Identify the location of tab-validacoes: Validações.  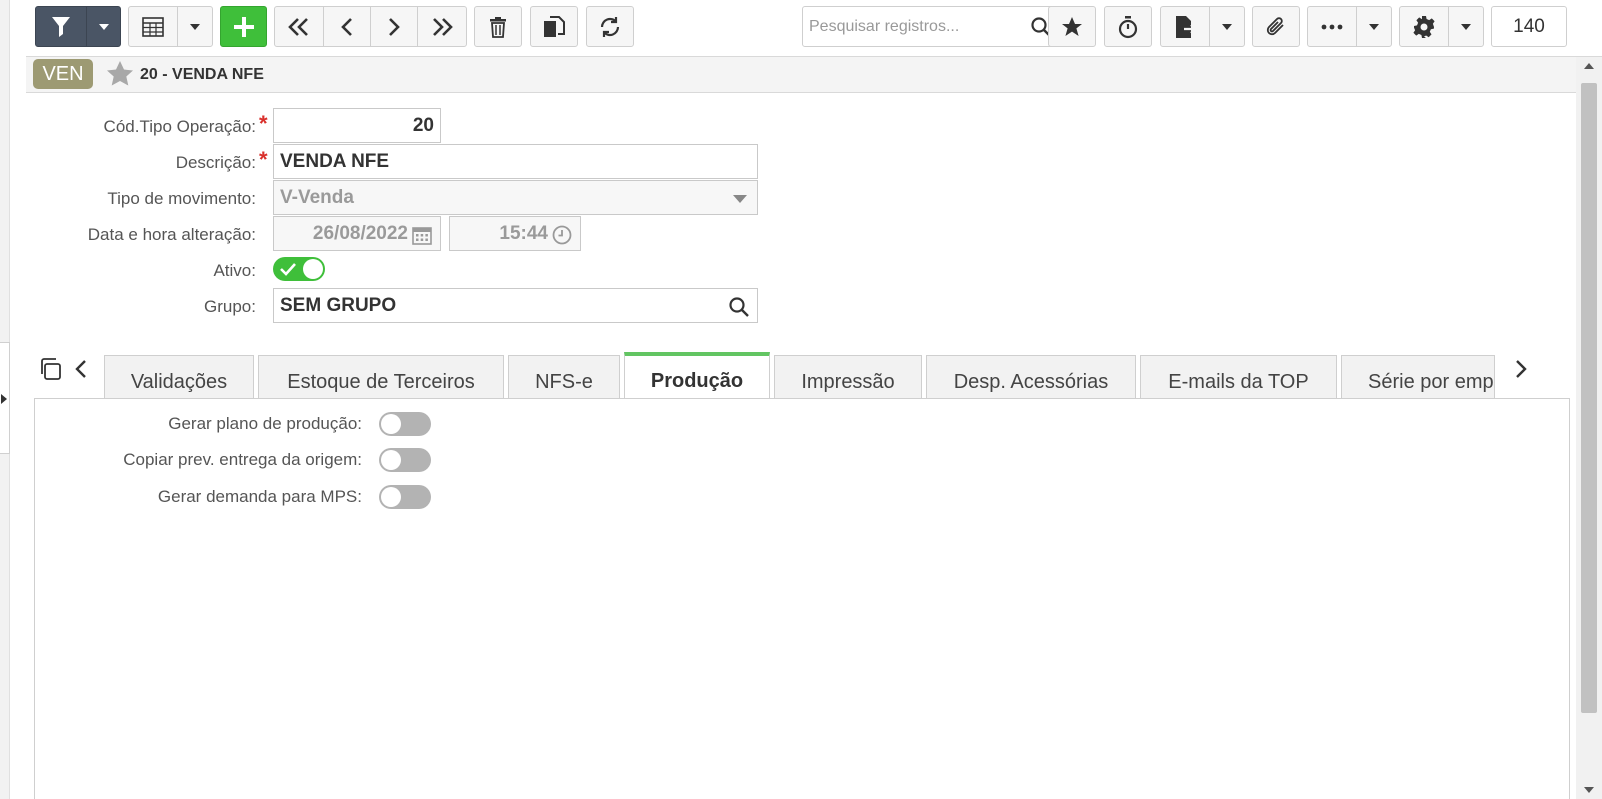
(179, 377).